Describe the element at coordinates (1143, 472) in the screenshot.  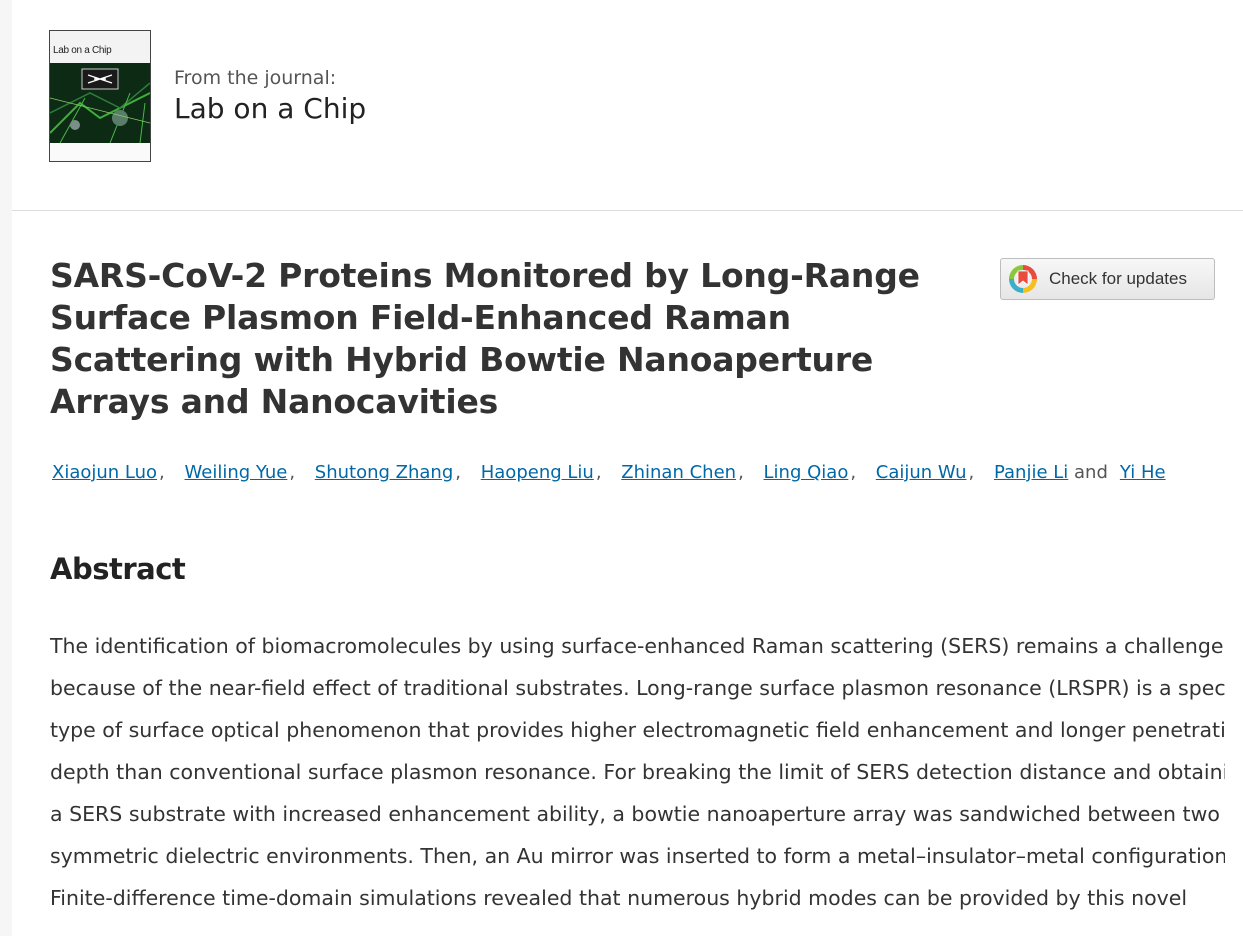
I see `author-link: Yi He` at that location.